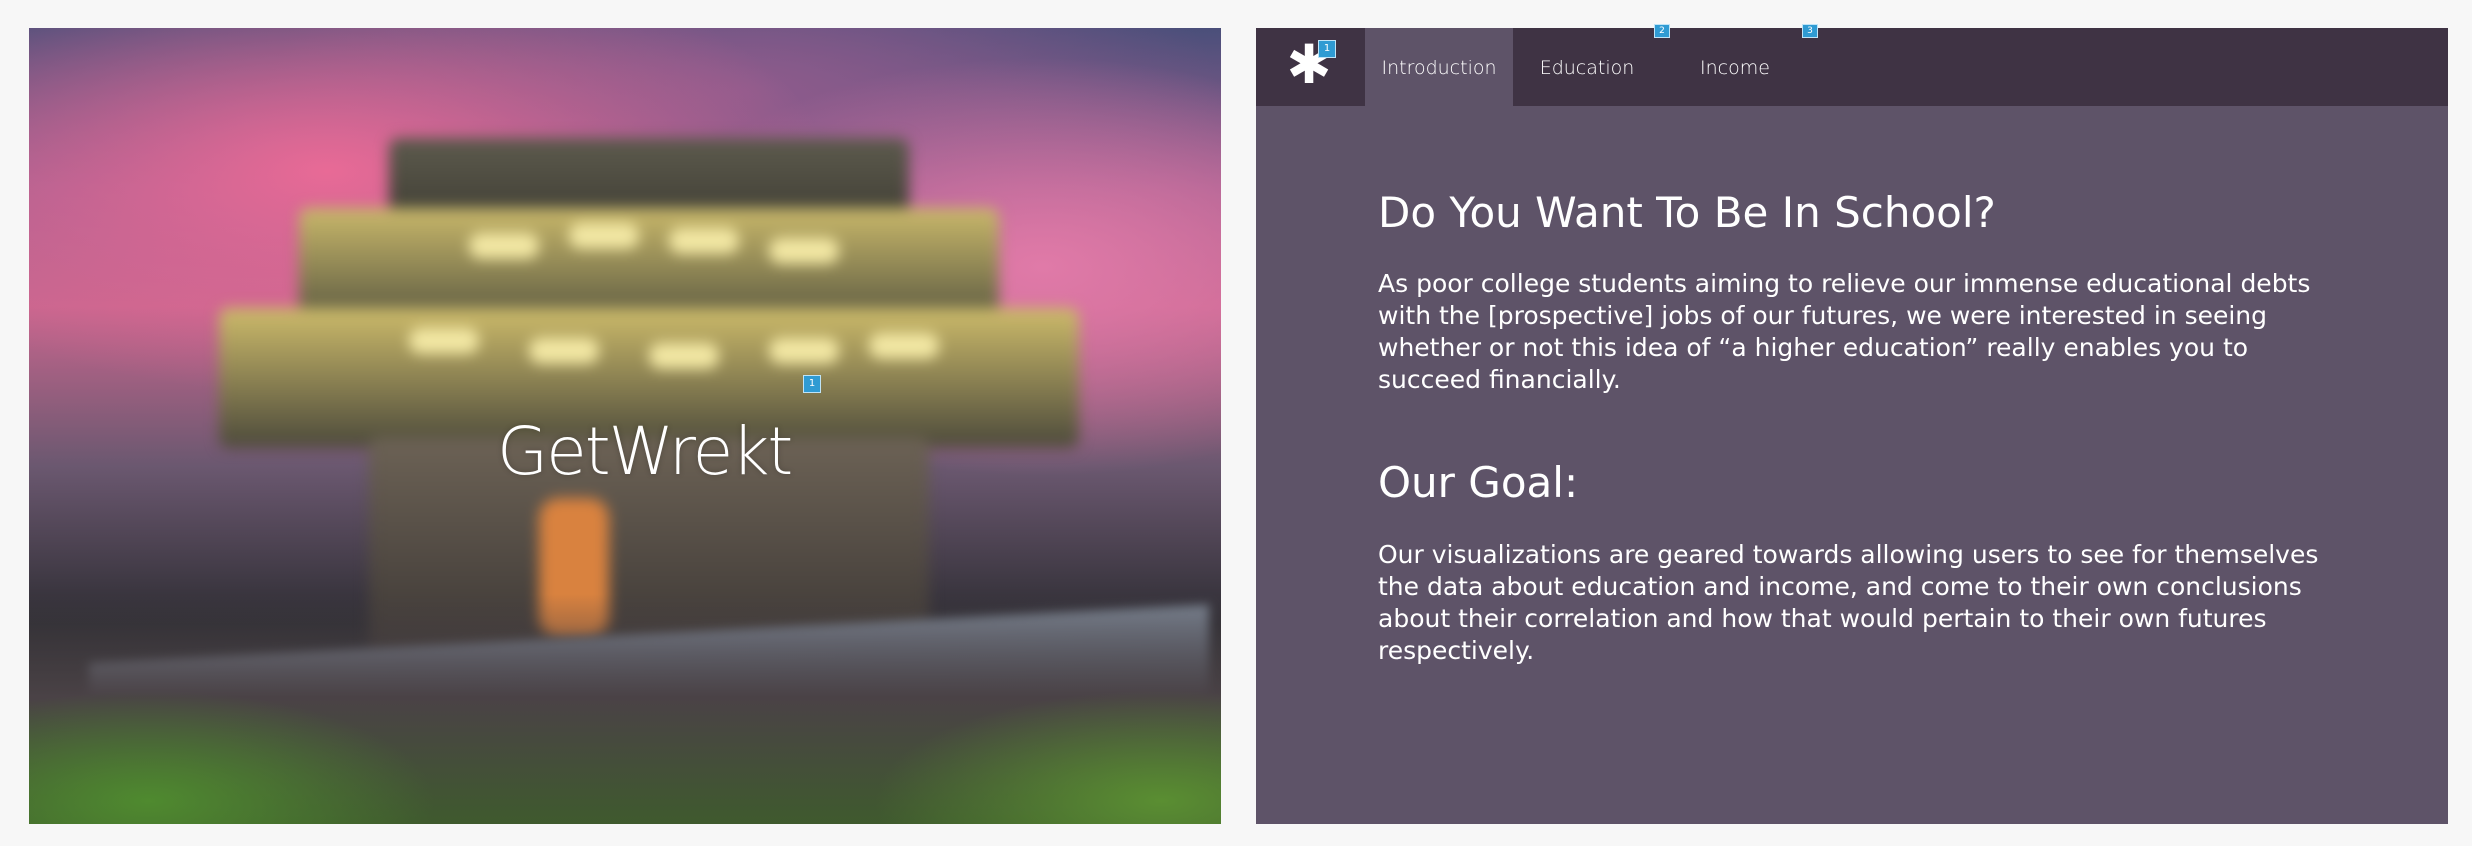 This screenshot has height=846, width=2472. What do you see at coordinates (1852, 65) in the screenshot?
I see `navbar: ✱ 1 Introduction Education 2 Income 3` at bounding box center [1852, 65].